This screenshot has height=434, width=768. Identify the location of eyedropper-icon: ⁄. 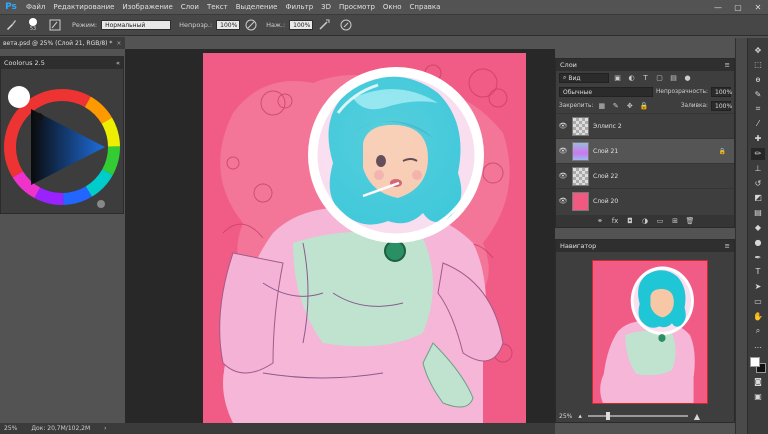
(758, 124).